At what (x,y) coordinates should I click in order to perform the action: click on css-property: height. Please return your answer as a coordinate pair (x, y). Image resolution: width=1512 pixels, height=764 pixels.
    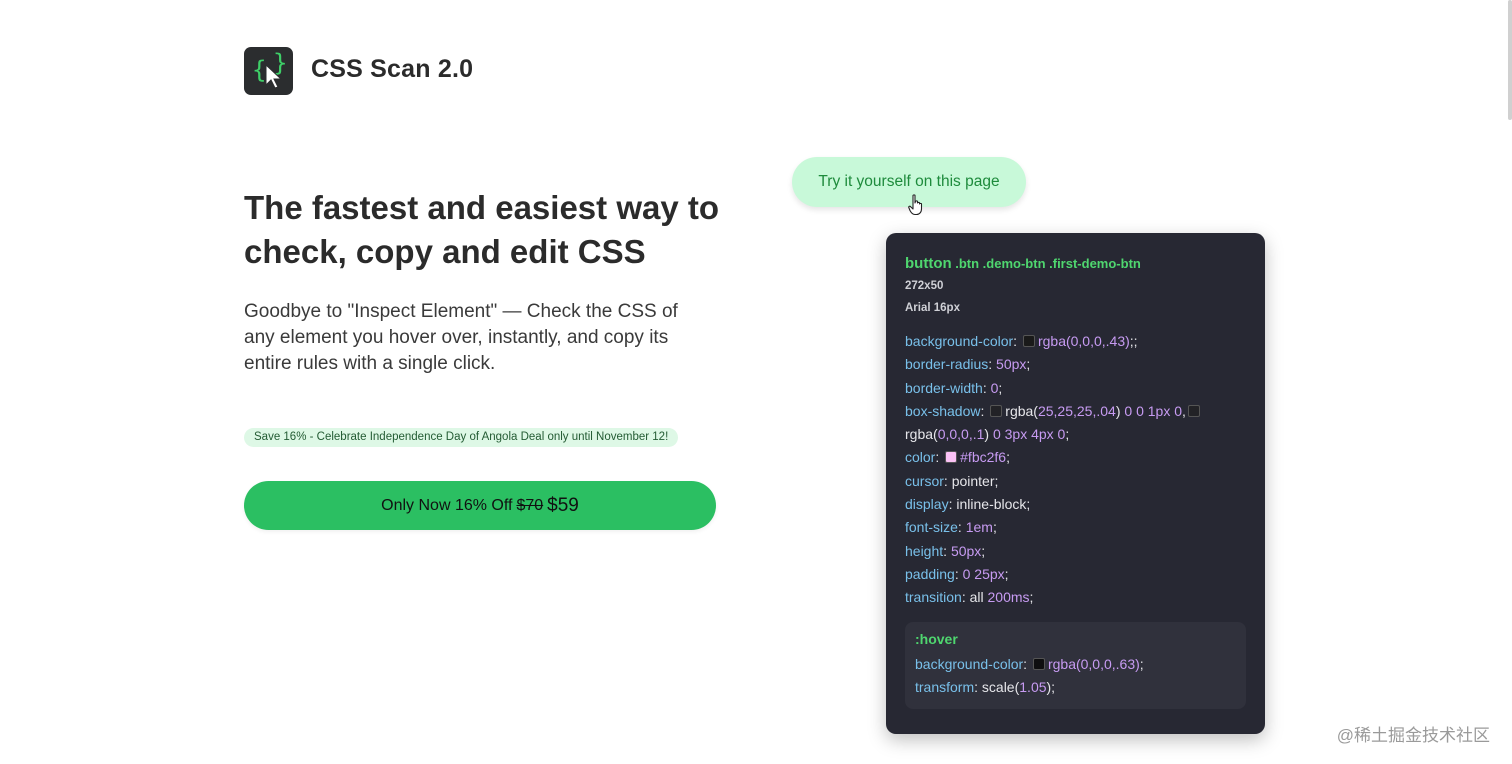
    Looking at the image, I should click on (924, 550).